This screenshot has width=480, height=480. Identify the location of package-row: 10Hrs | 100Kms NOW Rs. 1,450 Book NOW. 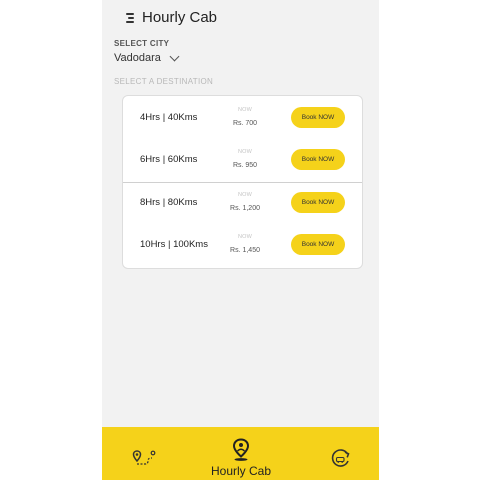
(242, 246).